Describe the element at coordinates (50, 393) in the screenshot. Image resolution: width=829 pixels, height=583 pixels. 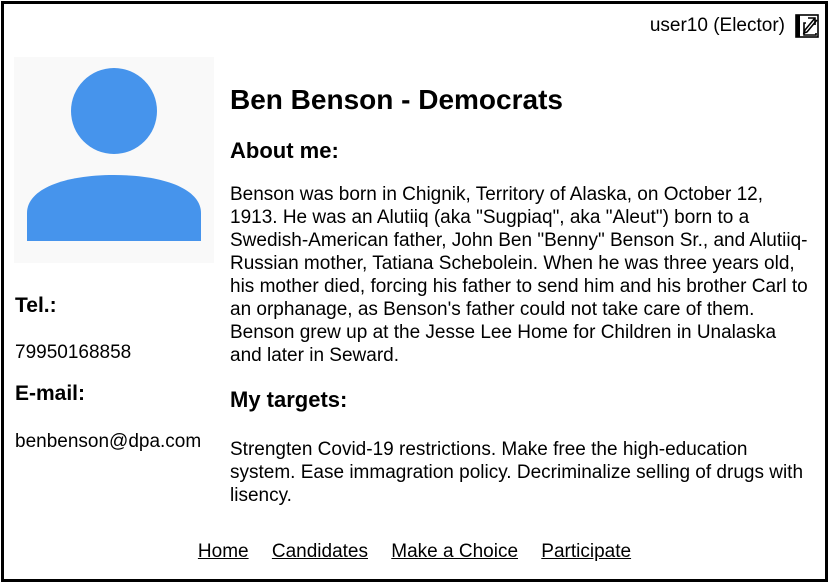
I see `email-heading: E-mail:` at that location.